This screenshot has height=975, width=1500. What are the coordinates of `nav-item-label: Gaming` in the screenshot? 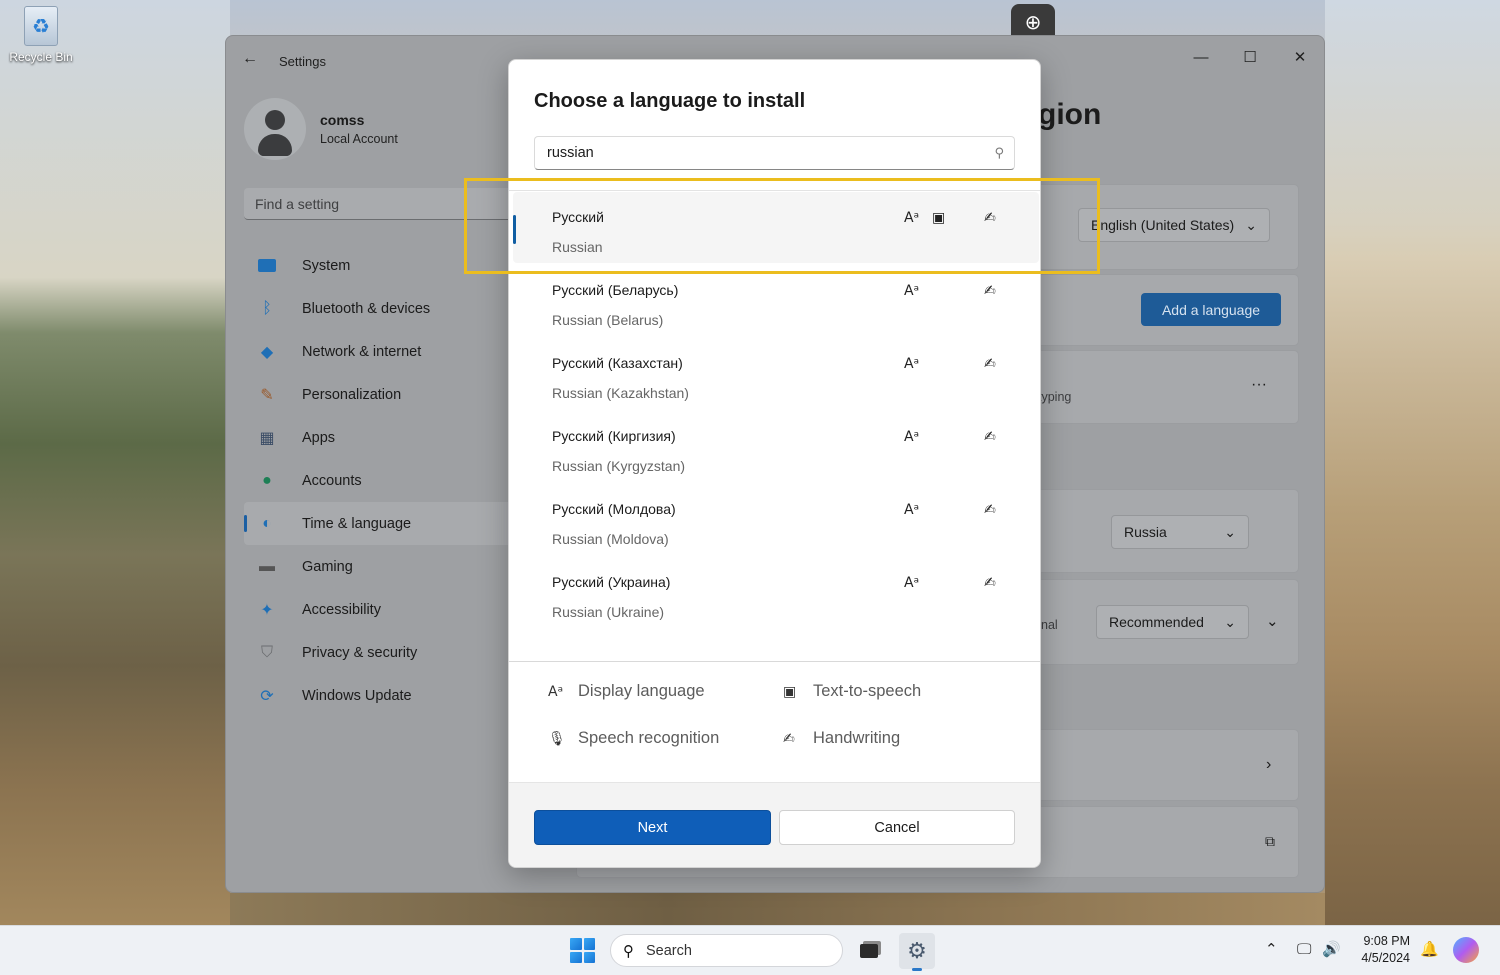 It's located at (327, 566).